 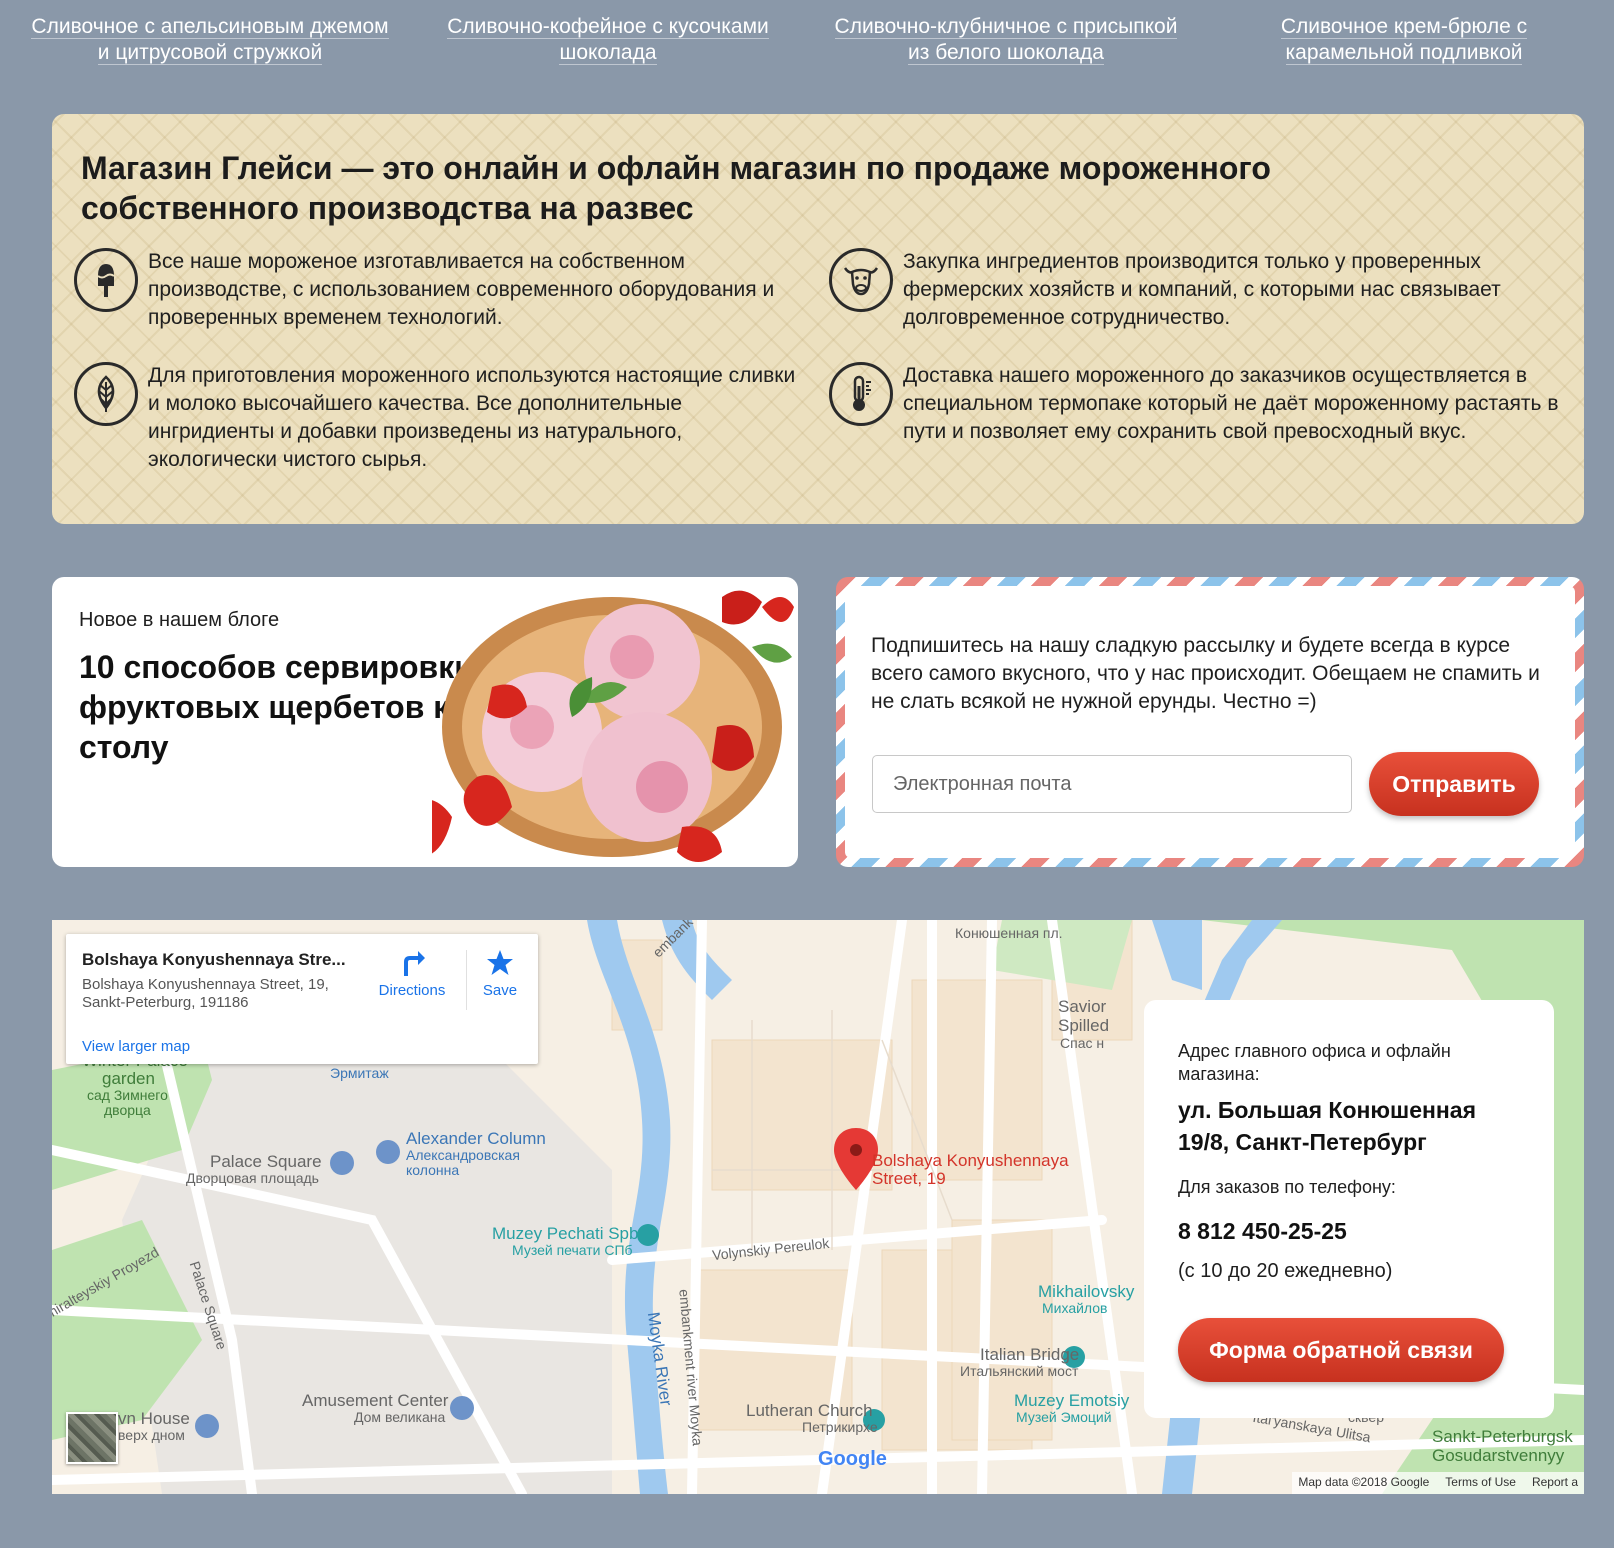 What do you see at coordinates (970, 1160) in the screenshot?
I see `map-pin-label: Bolshaya Konyushennaya` at bounding box center [970, 1160].